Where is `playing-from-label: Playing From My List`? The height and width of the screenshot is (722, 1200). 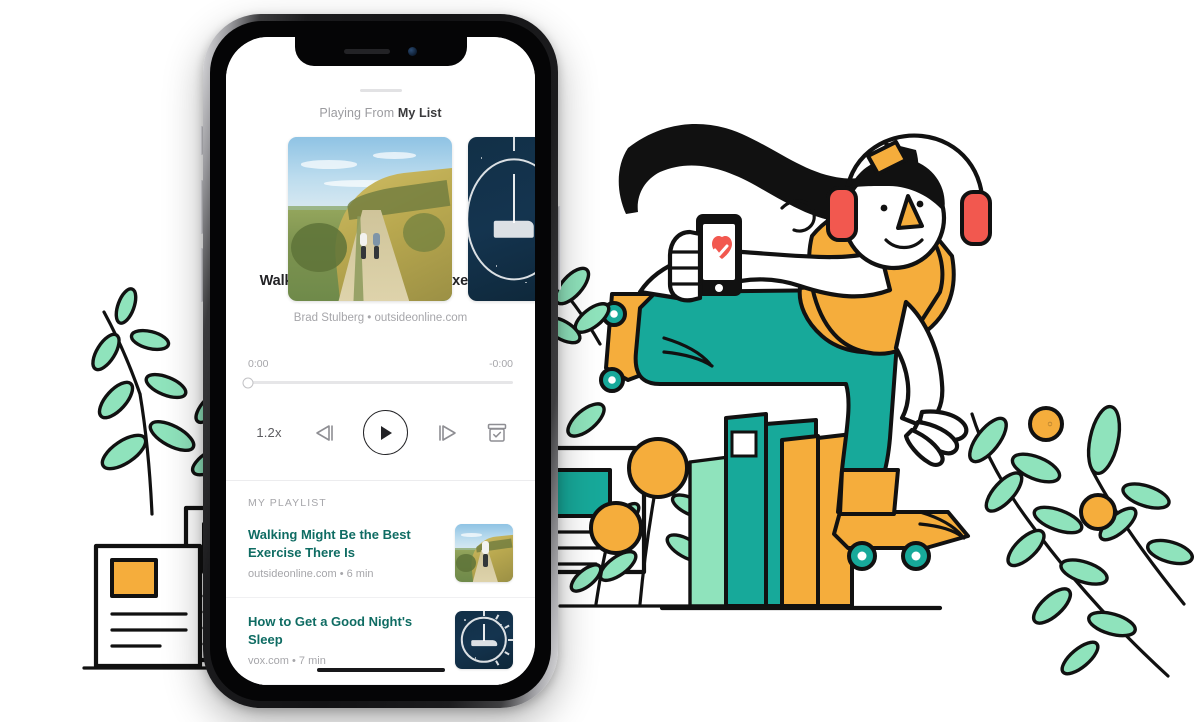
playing-from-label: Playing From My List is located at coordinates (380, 113).